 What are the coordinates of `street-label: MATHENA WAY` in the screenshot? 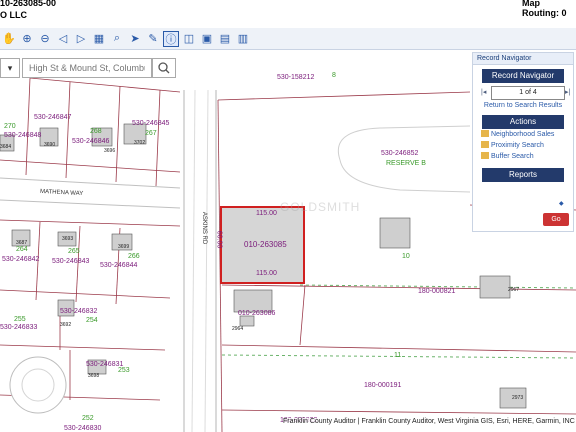 It's located at (61, 193).